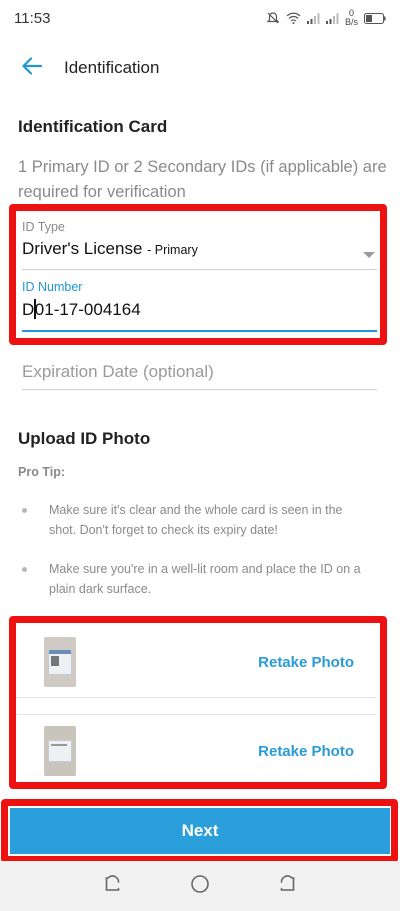 The height and width of the screenshot is (911, 400). What do you see at coordinates (52, 287) in the screenshot?
I see `id-number-label: ID Number` at bounding box center [52, 287].